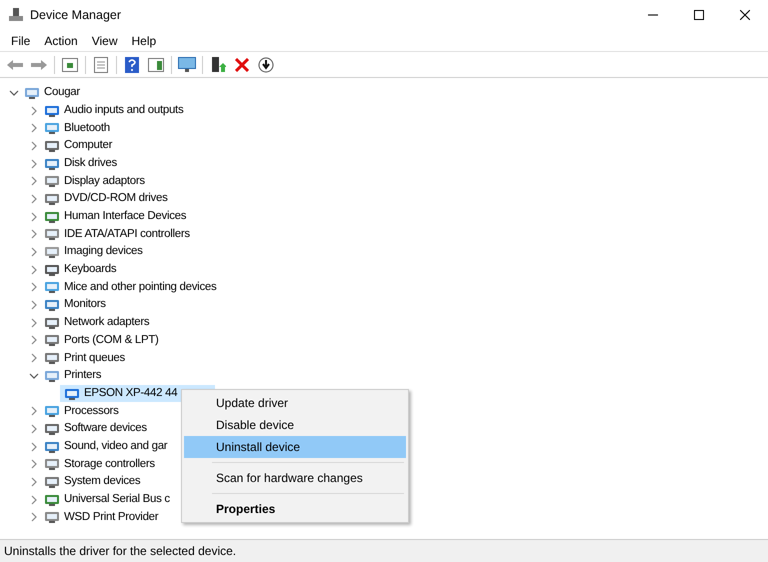 This screenshot has height=562, width=768. I want to click on tree-item: Monitors, so click(74, 305).